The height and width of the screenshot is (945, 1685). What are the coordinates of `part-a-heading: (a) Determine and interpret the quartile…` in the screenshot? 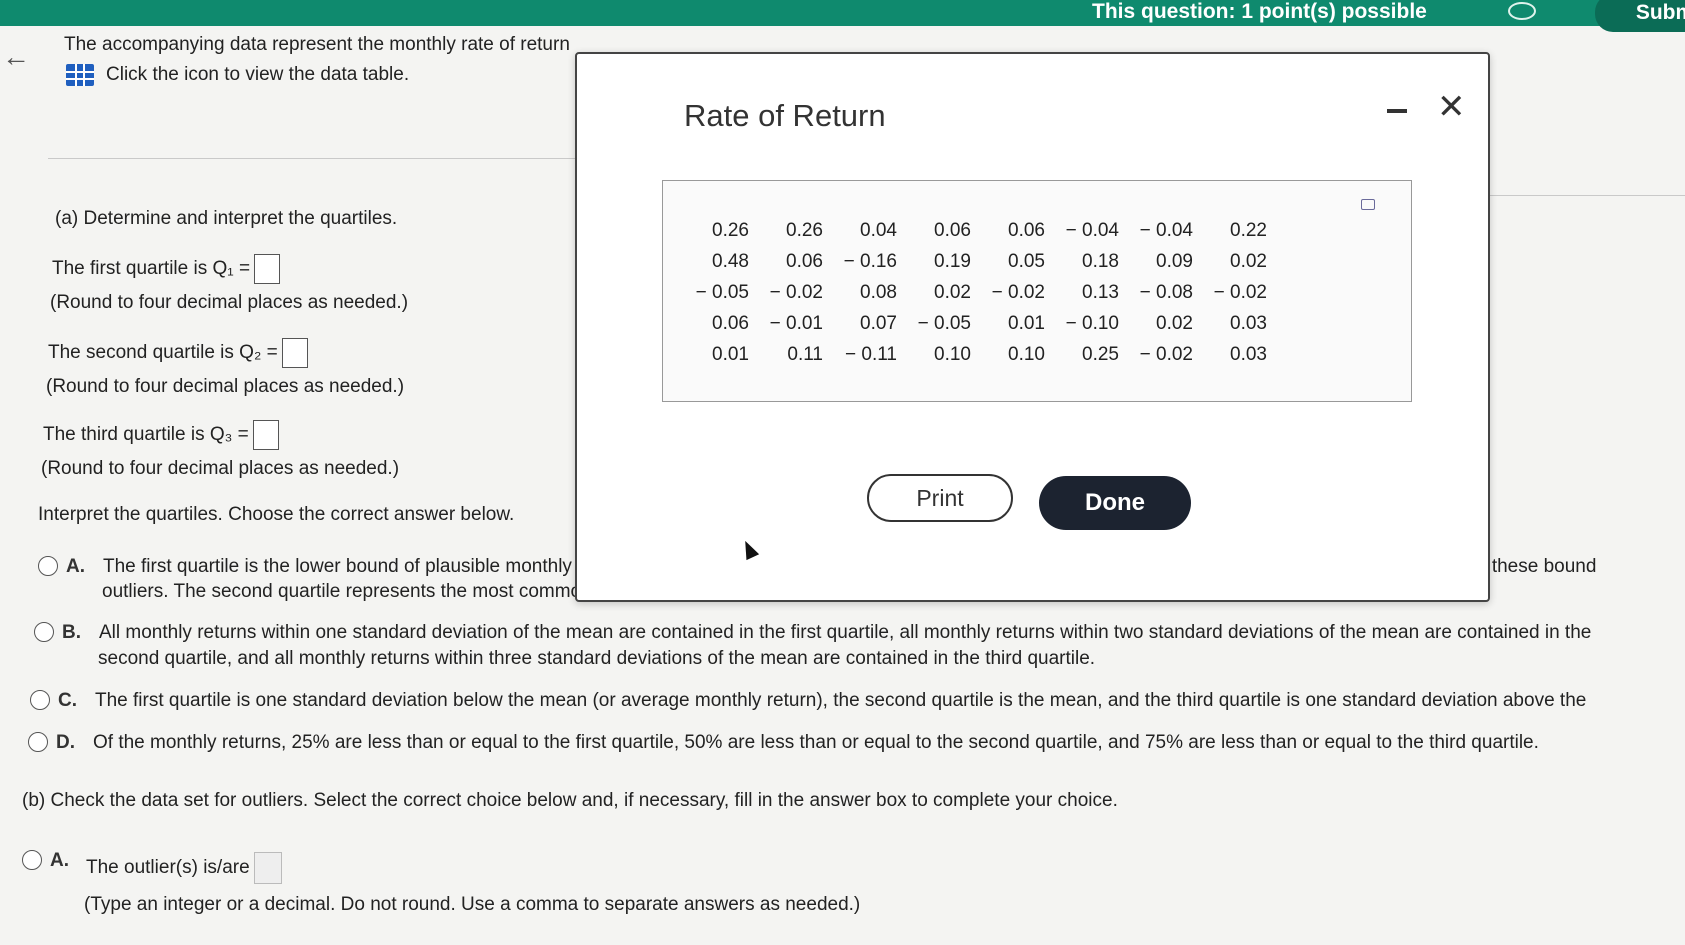 It's located at (226, 218).